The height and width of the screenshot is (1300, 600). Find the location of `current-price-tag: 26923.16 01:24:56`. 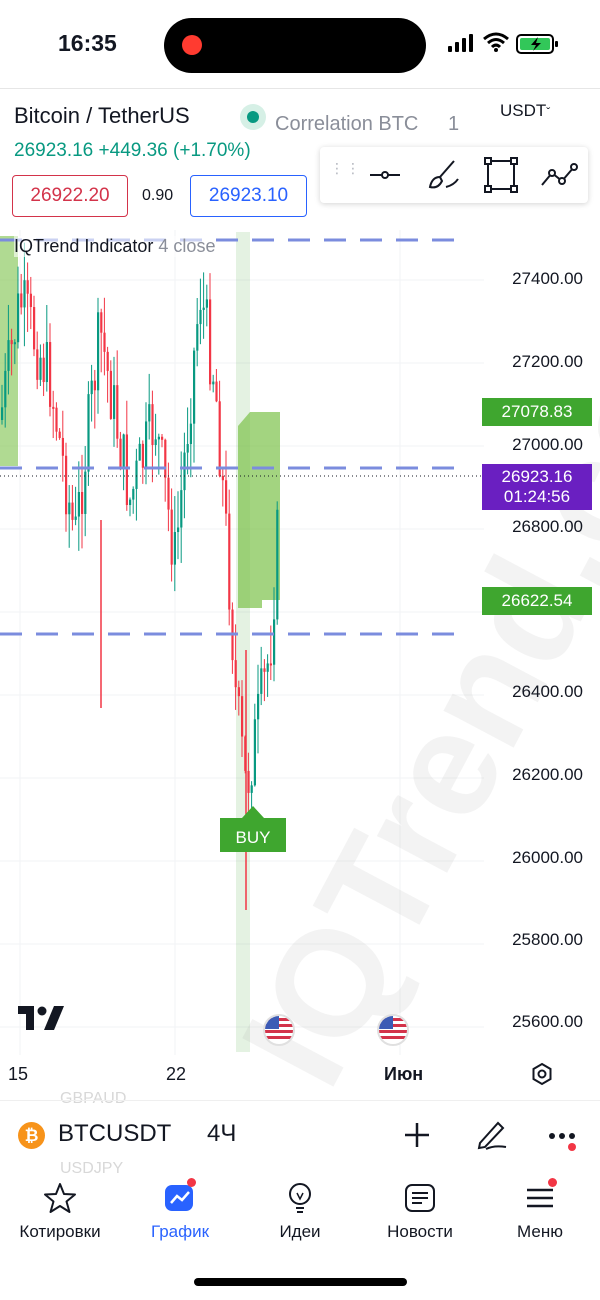

current-price-tag: 26923.16 01:24:56 is located at coordinates (537, 487).